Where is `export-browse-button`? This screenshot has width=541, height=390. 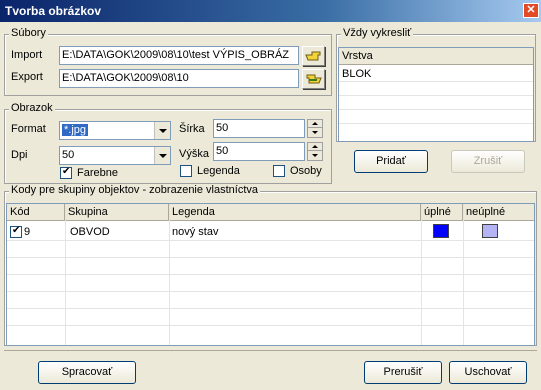
export-browse-button is located at coordinates (313, 79).